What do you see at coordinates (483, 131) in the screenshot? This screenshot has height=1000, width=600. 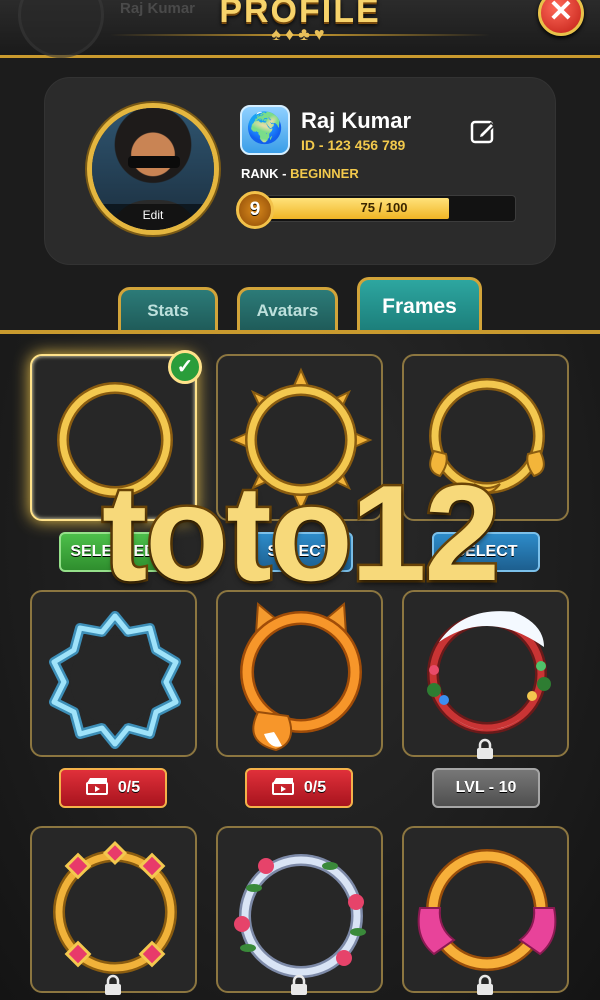 I see `edit-icon` at bounding box center [483, 131].